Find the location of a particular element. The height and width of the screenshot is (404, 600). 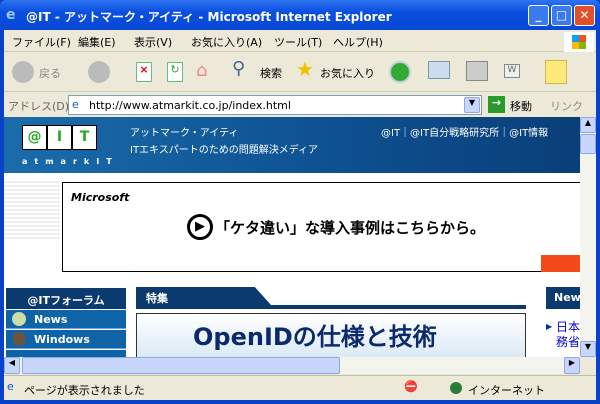

scroll-left-button: ◀ is located at coordinates (12, 365).